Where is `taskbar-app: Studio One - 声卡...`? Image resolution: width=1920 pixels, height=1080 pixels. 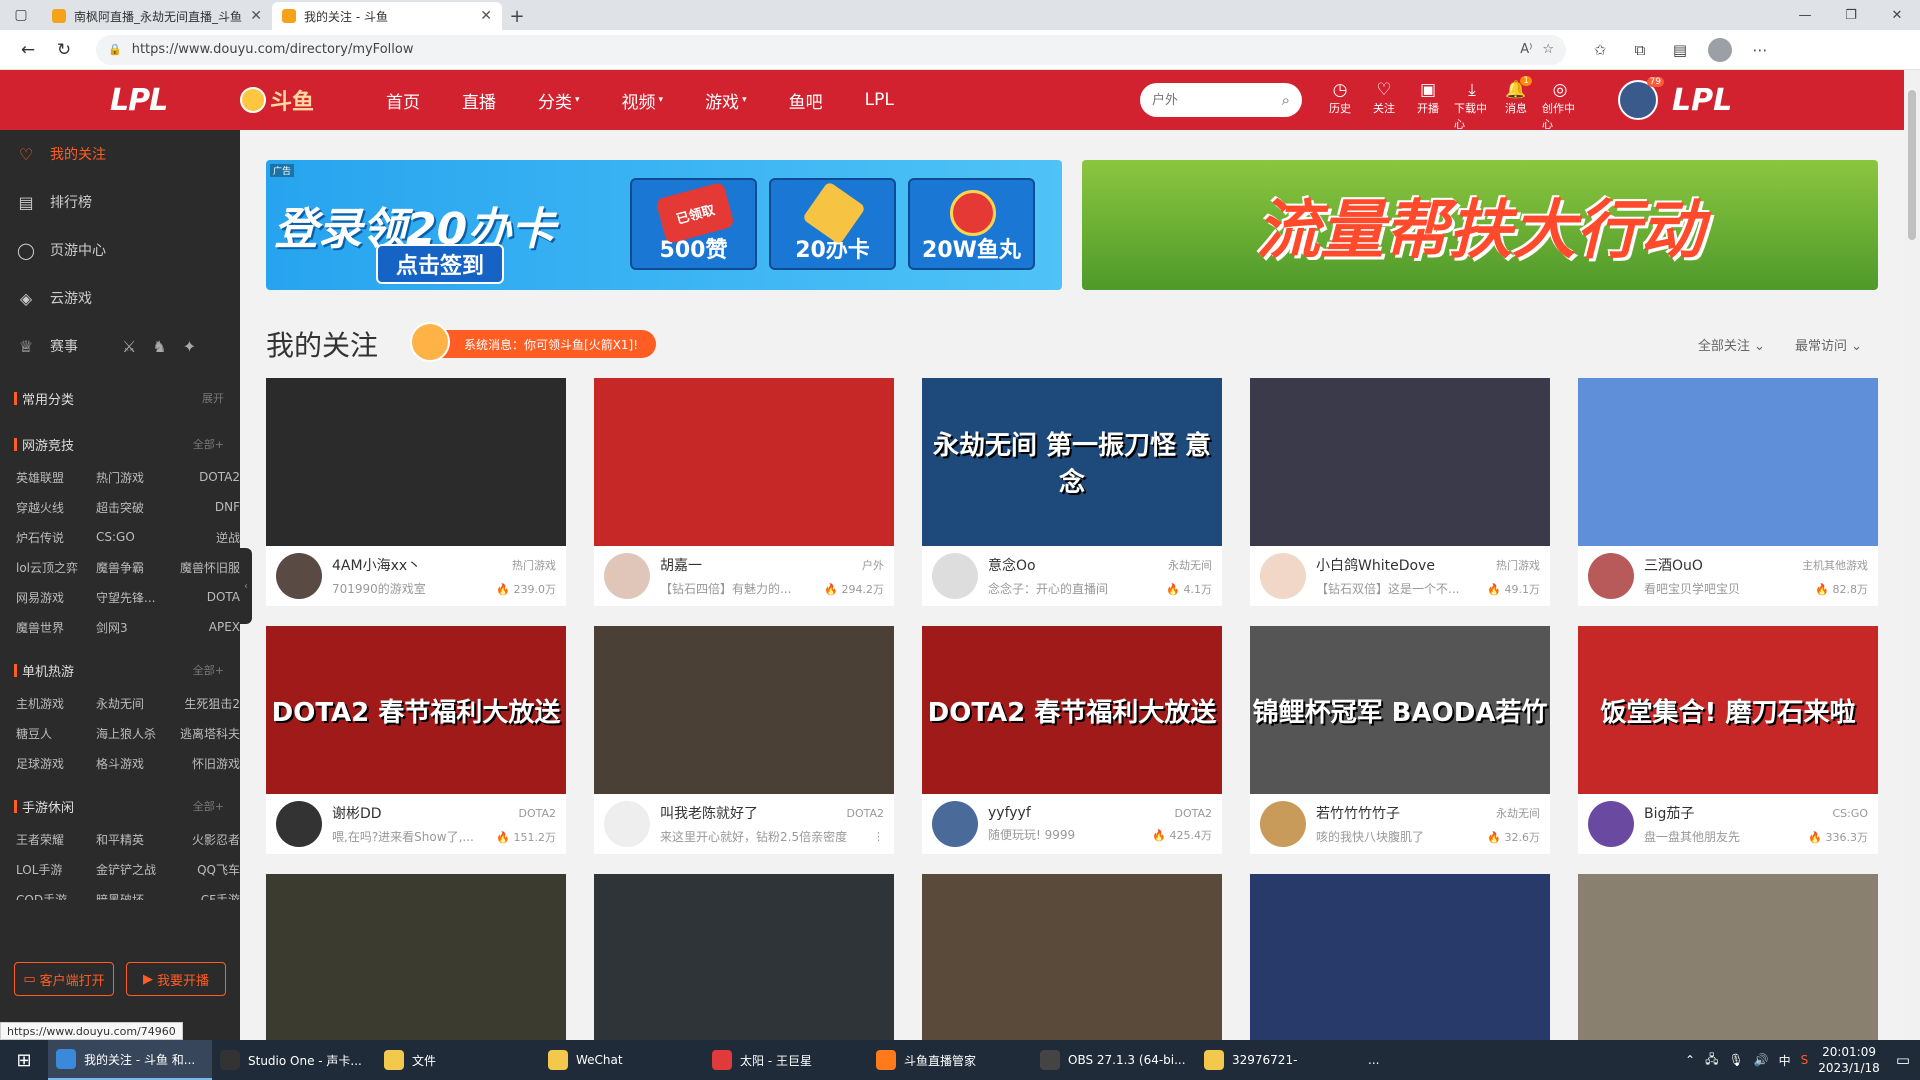
taskbar-app: Studio One - 声卡... is located at coordinates (294, 1060).